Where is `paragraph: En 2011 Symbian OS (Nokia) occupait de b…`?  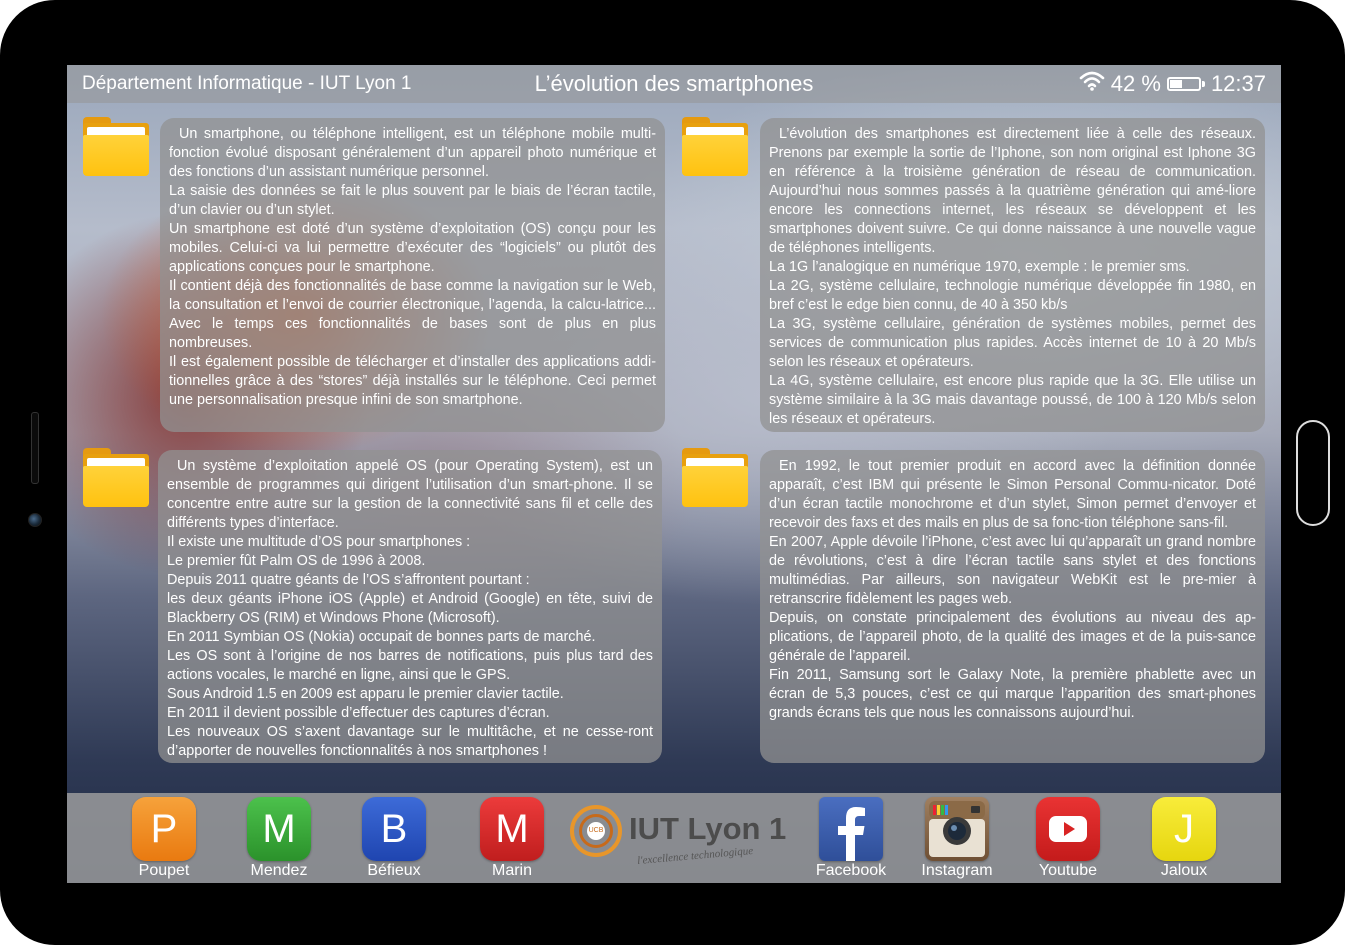 paragraph: En 2011 Symbian OS (Nokia) occupait de b… is located at coordinates (381, 637).